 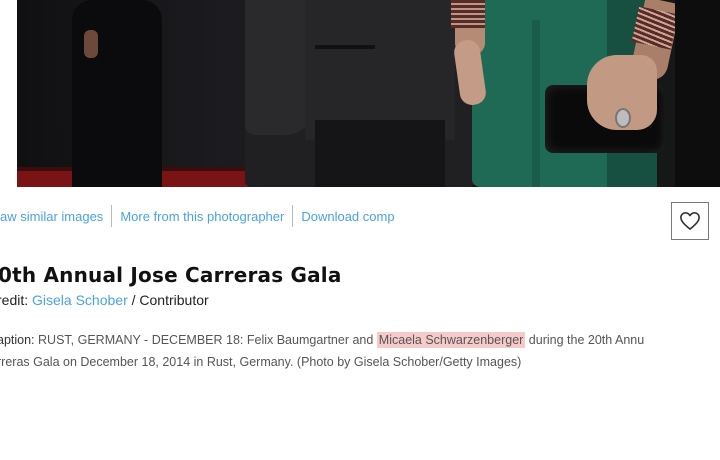 What do you see at coordinates (451, 340) in the screenshot?
I see `caption-highlight: Micaela Schwarzenberger` at bounding box center [451, 340].